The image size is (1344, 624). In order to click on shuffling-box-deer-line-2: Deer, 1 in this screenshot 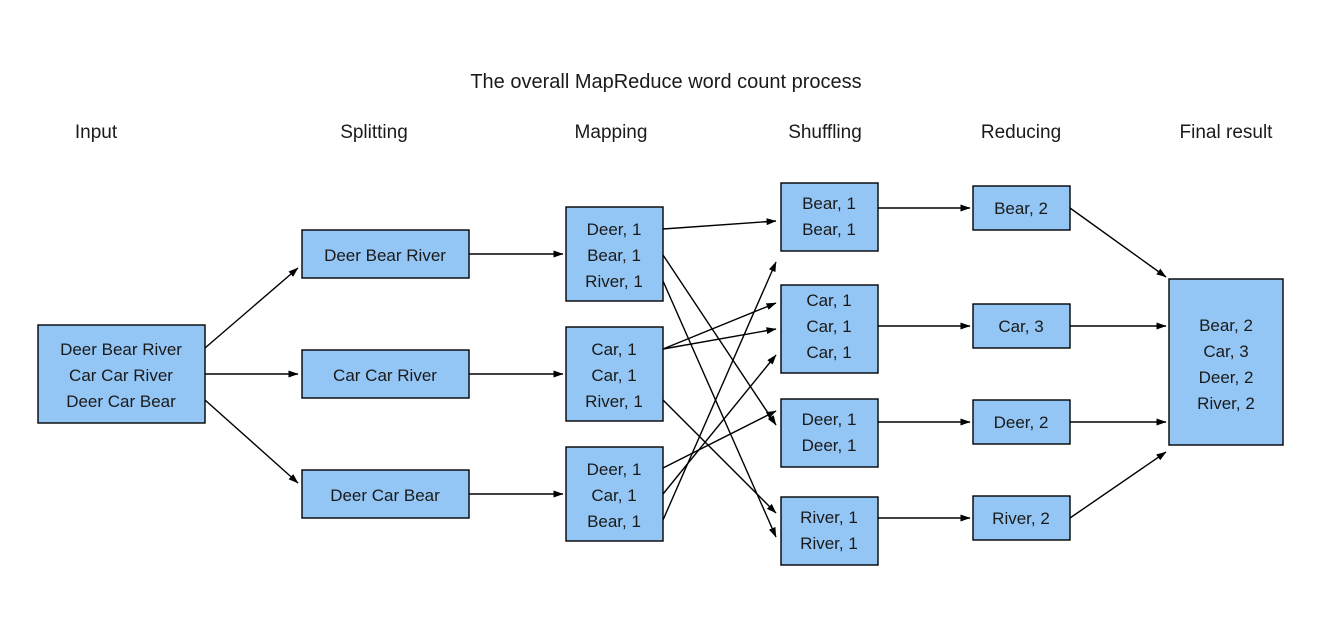, I will do `click(829, 445)`.